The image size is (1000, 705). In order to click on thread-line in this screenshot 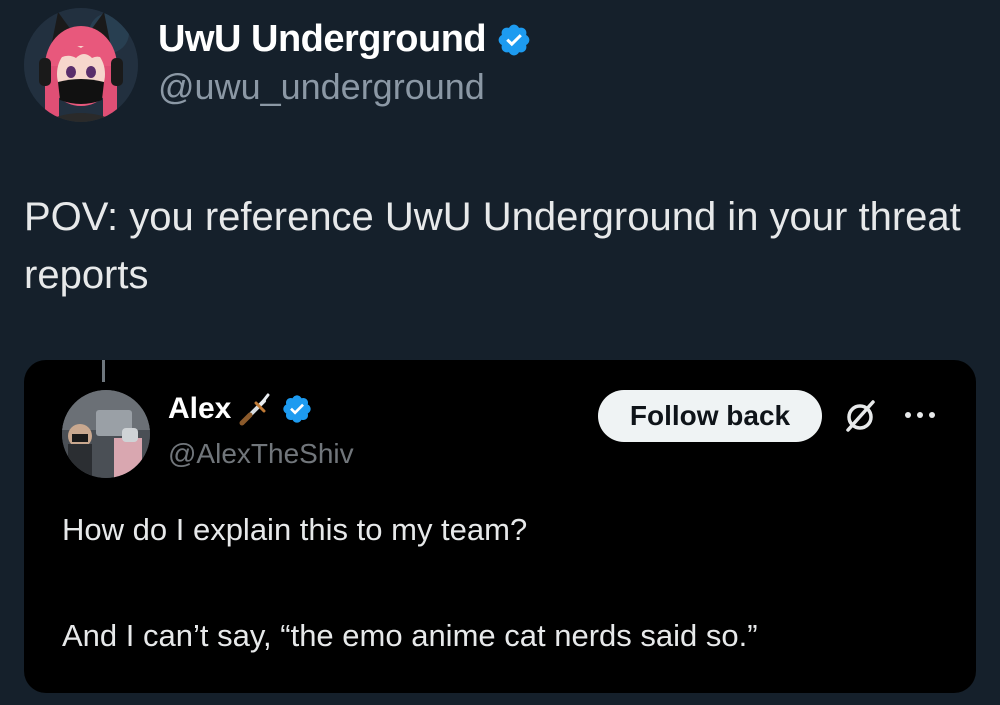, I will do `click(103, 371)`.